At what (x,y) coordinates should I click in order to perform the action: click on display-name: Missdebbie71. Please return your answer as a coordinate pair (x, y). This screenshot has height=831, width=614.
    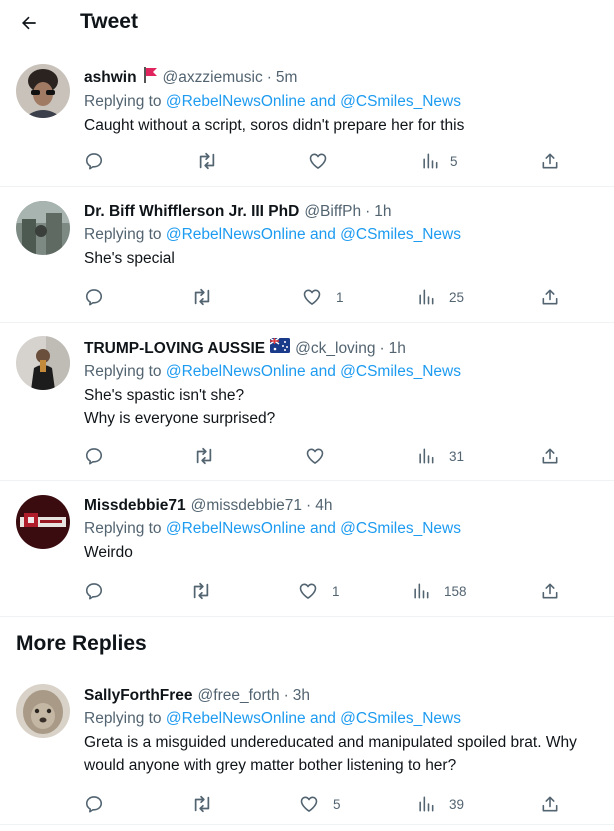
    Looking at the image, I should click on (135, 506).